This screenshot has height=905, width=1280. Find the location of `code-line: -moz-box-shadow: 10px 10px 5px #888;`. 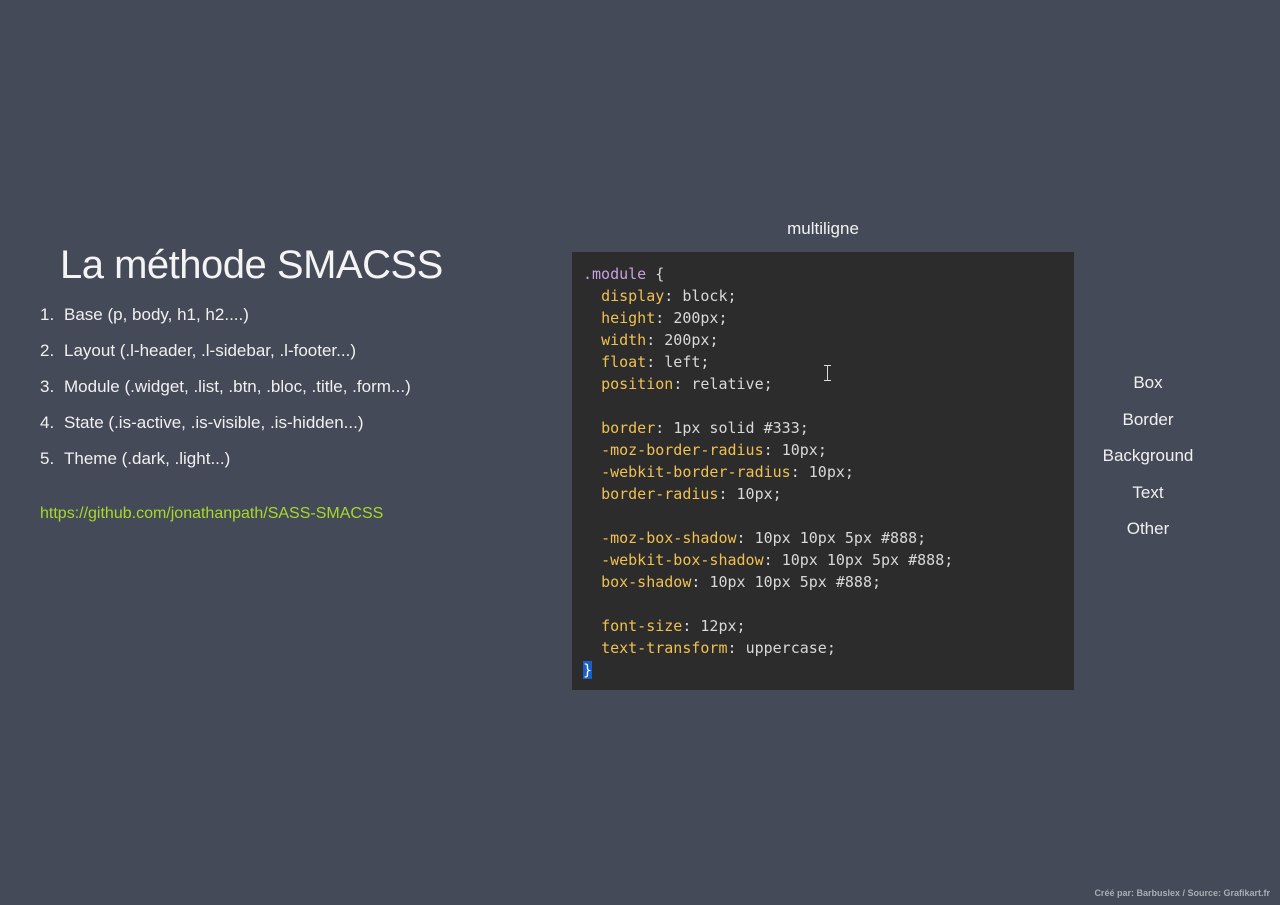

code-line: -moz-box-shadow: 10px 10px 5px #888; is located at coordinates (764, 538).